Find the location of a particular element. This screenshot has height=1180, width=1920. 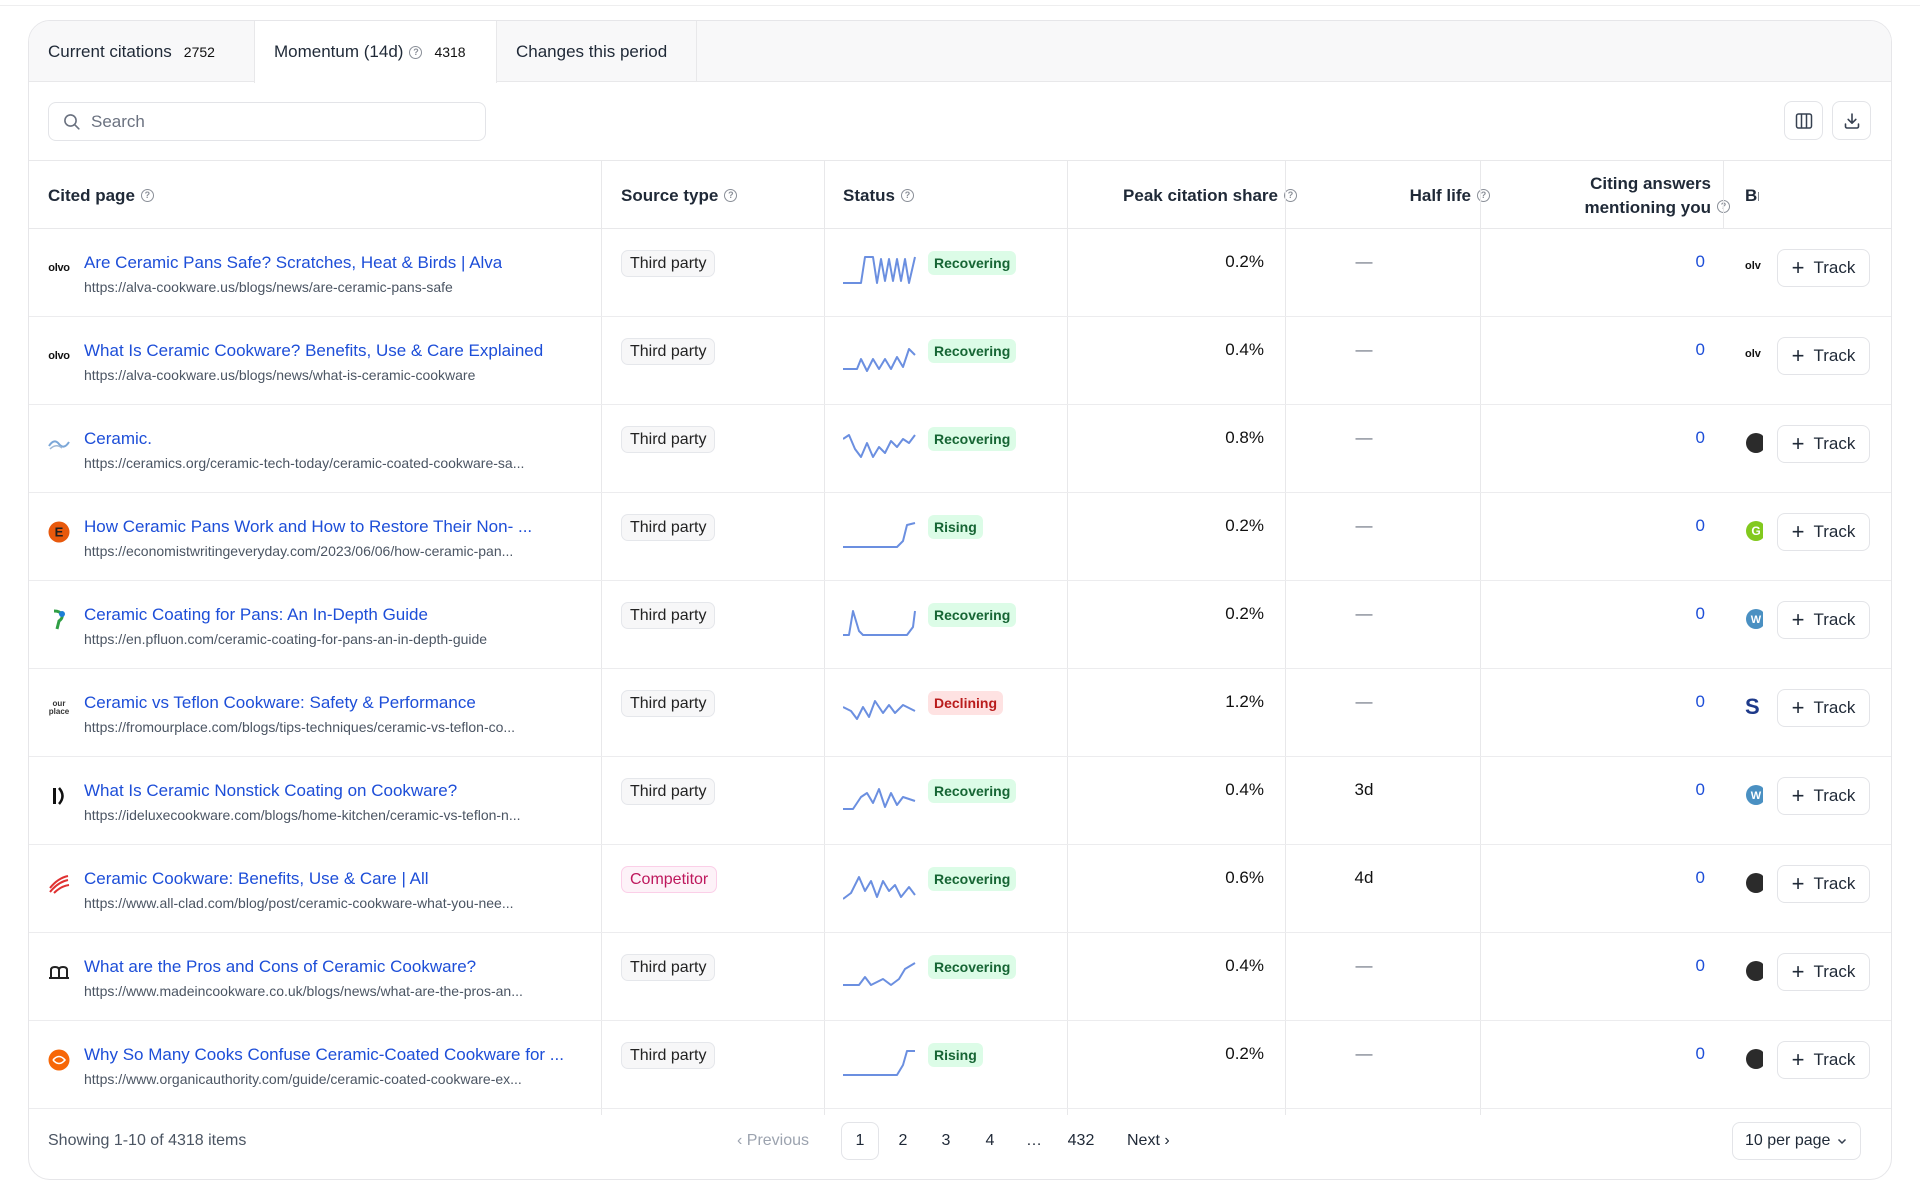

previous-page-button: ‹ Previous is located at coordinates (773, 1141).